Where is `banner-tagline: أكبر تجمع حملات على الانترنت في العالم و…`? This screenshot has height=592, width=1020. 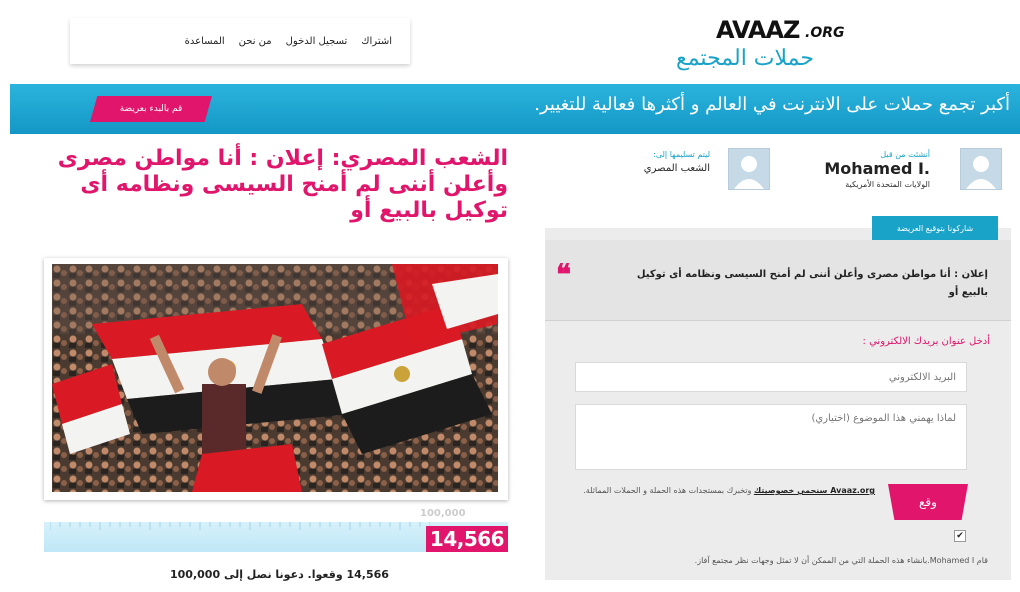
banner-tagline: أكبر تجمع حملات على الانترنت في العالم و… is located at coordinates (772, 104).